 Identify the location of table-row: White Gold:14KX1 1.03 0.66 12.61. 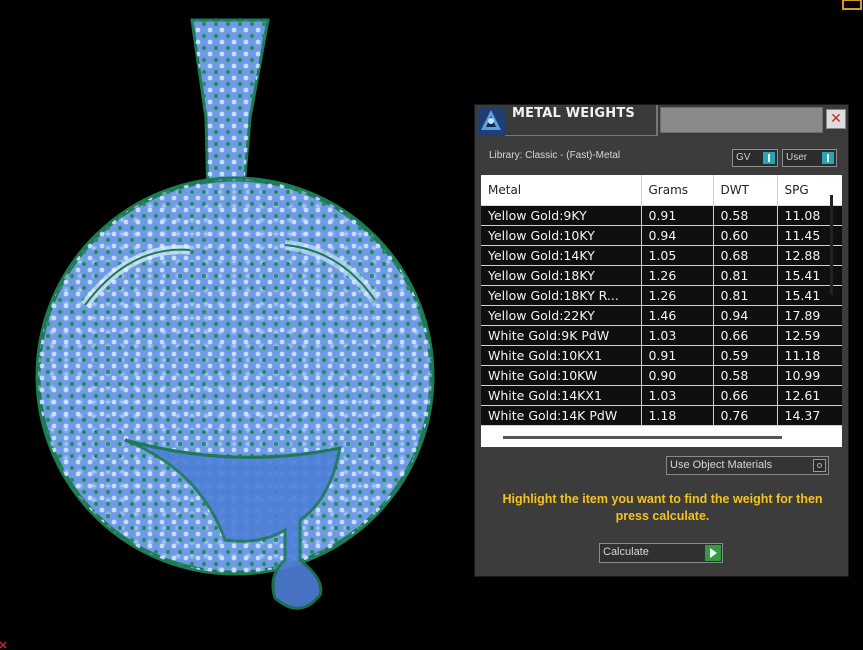
(661, 395).